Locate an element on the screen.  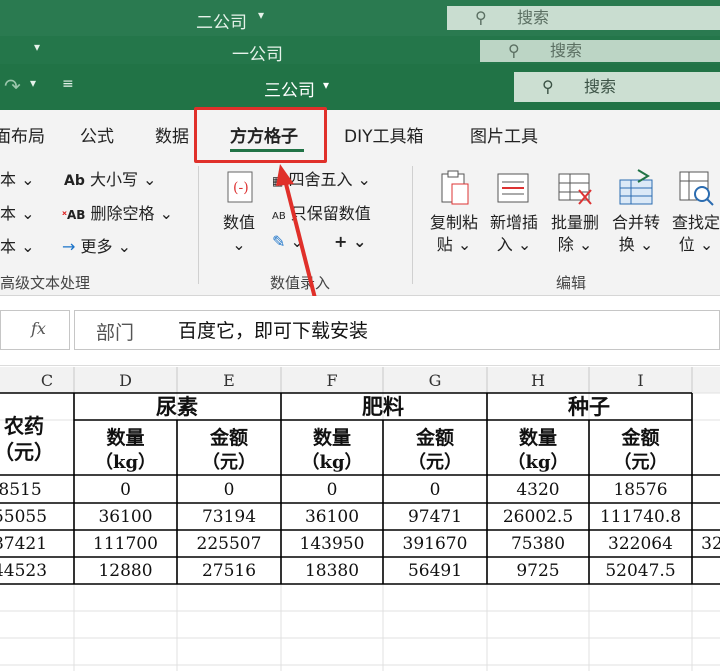
table-cell: 143950 is located at coordinates (332, 544).